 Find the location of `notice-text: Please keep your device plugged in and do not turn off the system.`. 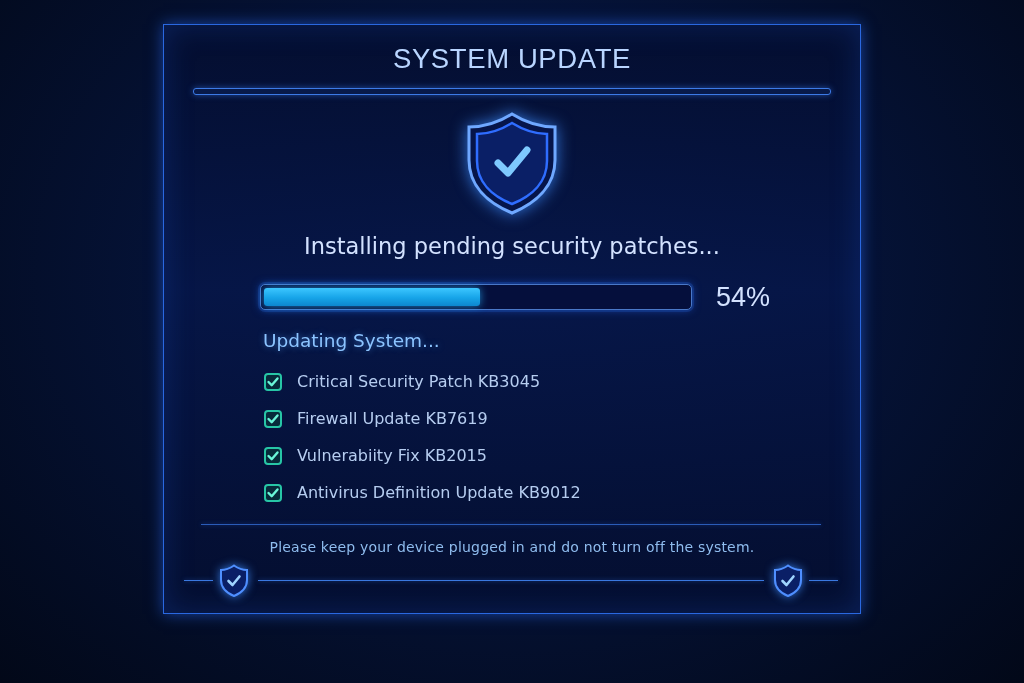

notice-text: Please keep your device plugged in and do not turn off the system. is located at coordinates (512, 547).